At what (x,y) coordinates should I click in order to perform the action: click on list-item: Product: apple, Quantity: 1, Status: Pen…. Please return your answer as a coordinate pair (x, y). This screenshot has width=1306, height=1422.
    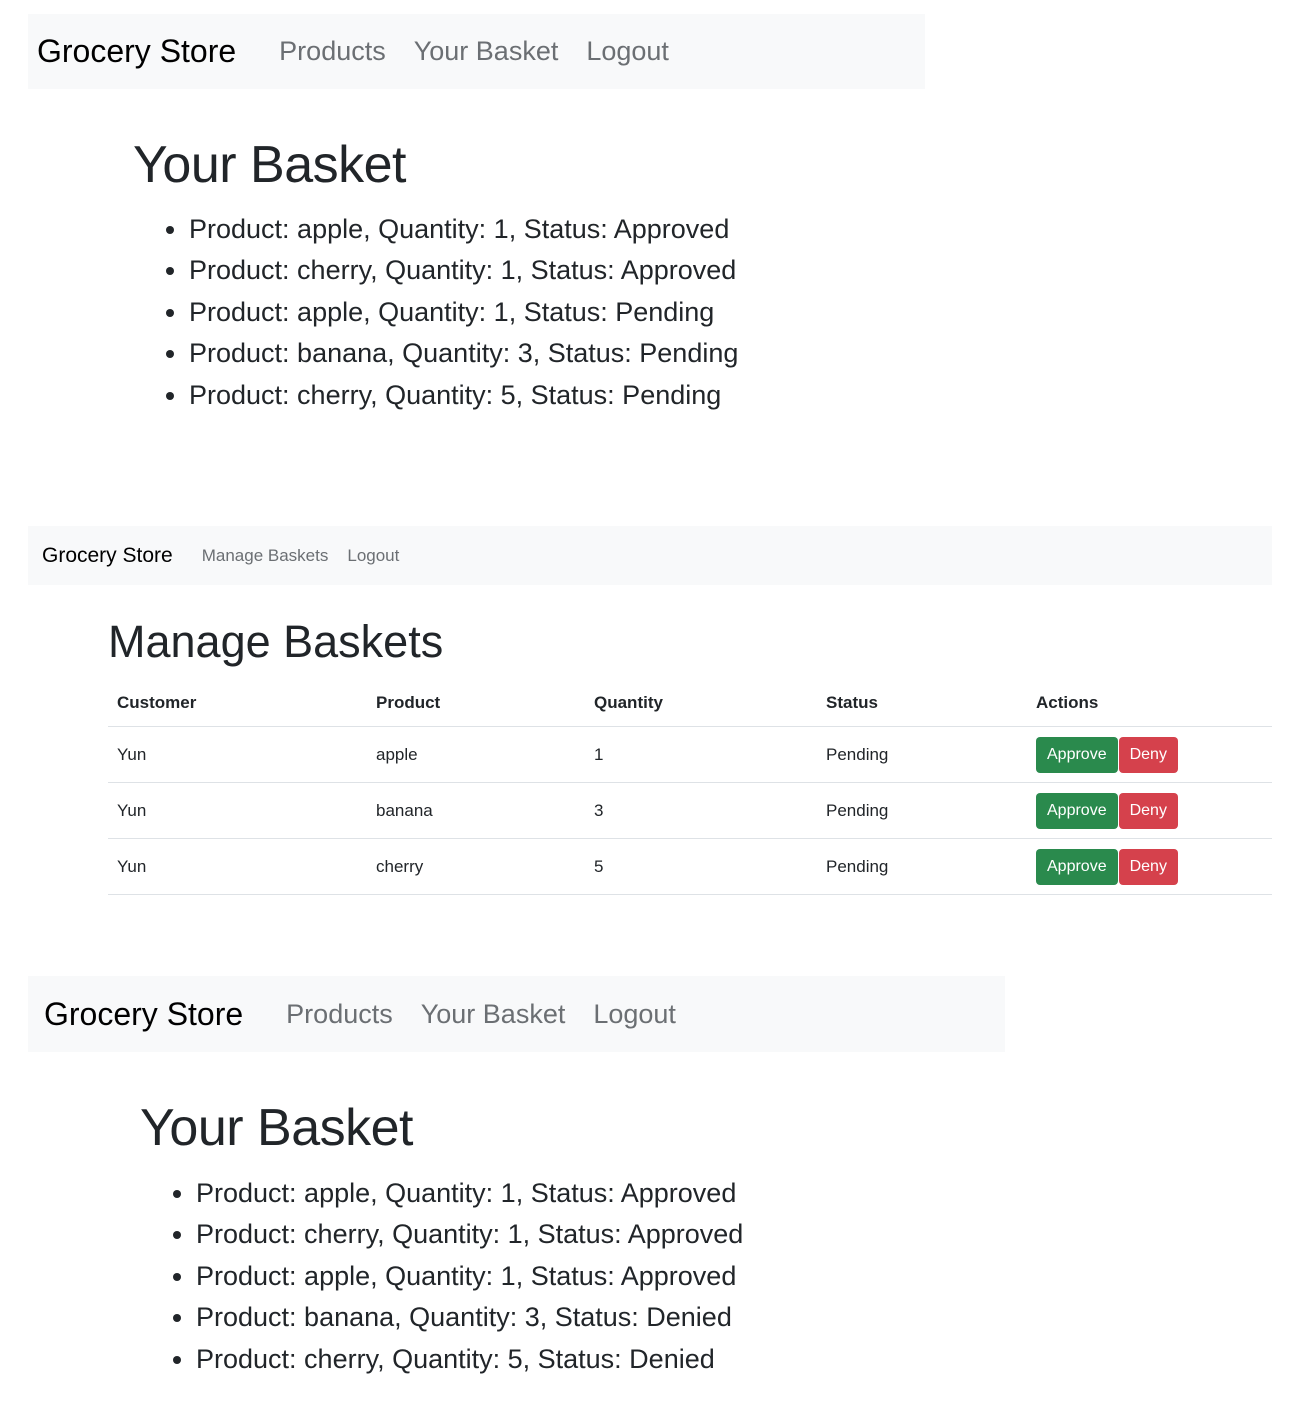
    Looking at the image, I should click on (463, 312).